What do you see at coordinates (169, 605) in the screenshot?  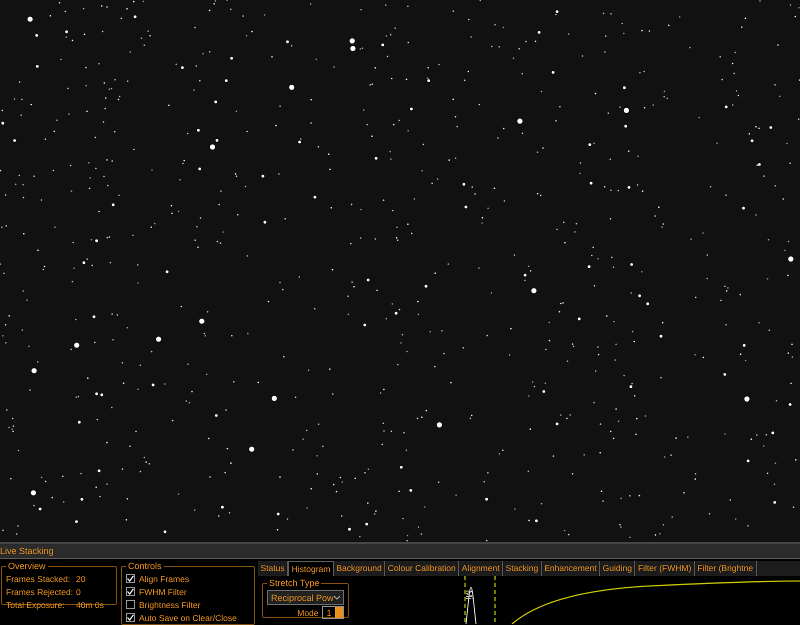 I see `checkbox-label: Brightness Filter` at bounding box center [169, 605].